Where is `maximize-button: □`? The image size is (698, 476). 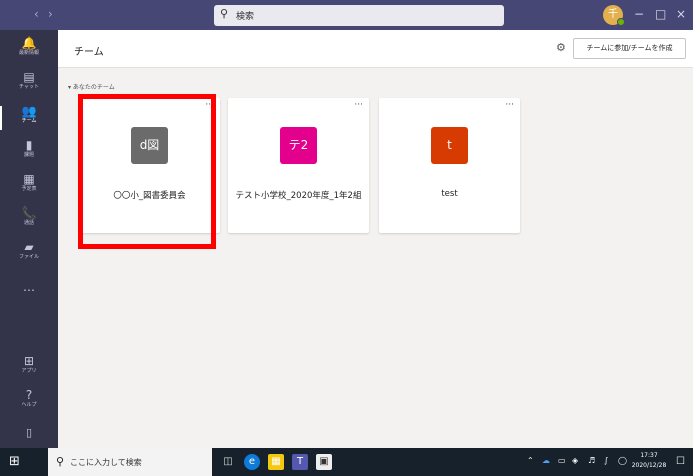 maximize-button: □ is located at coordinates (660, 14).